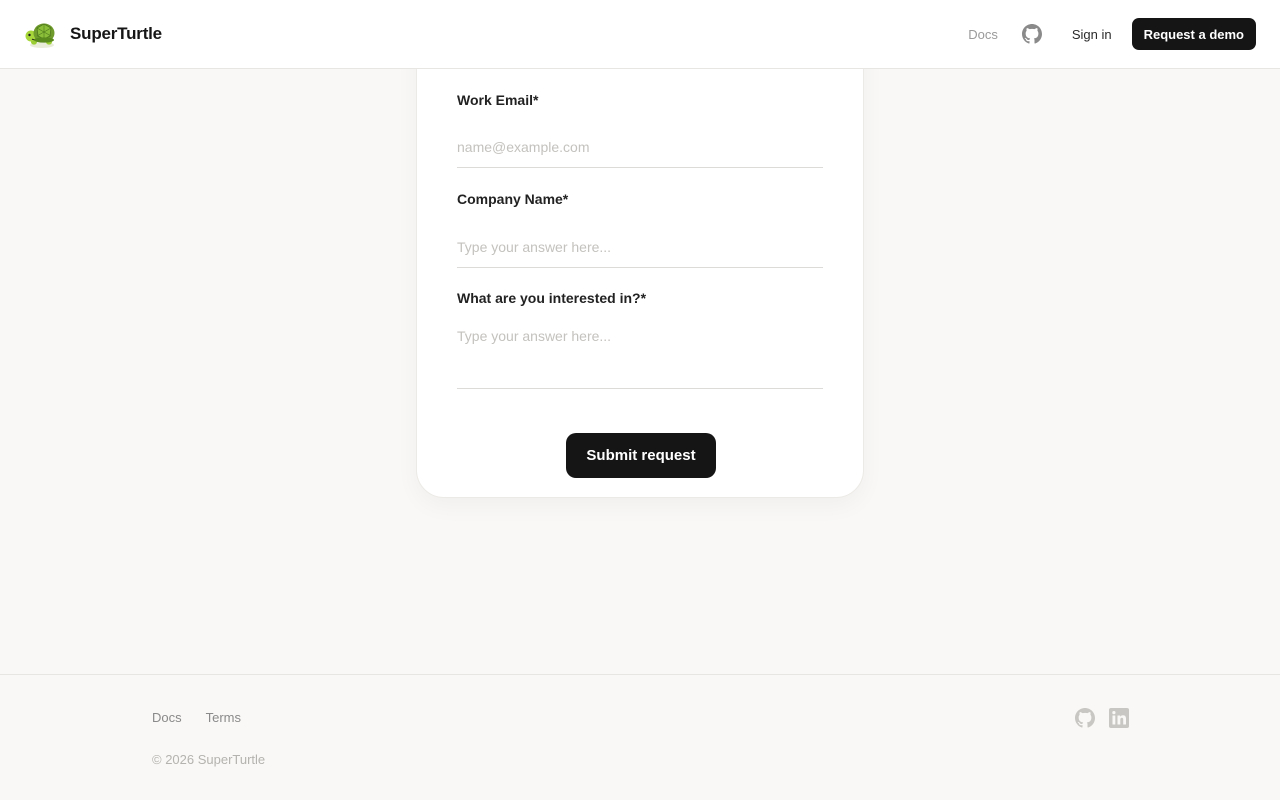 The height and width of the screenshot is (800, 1280). What do you see at coordinates (513, 199) in the screenshot?
I see `company-name-label: Company Name*` at bounding box center [513, 199].